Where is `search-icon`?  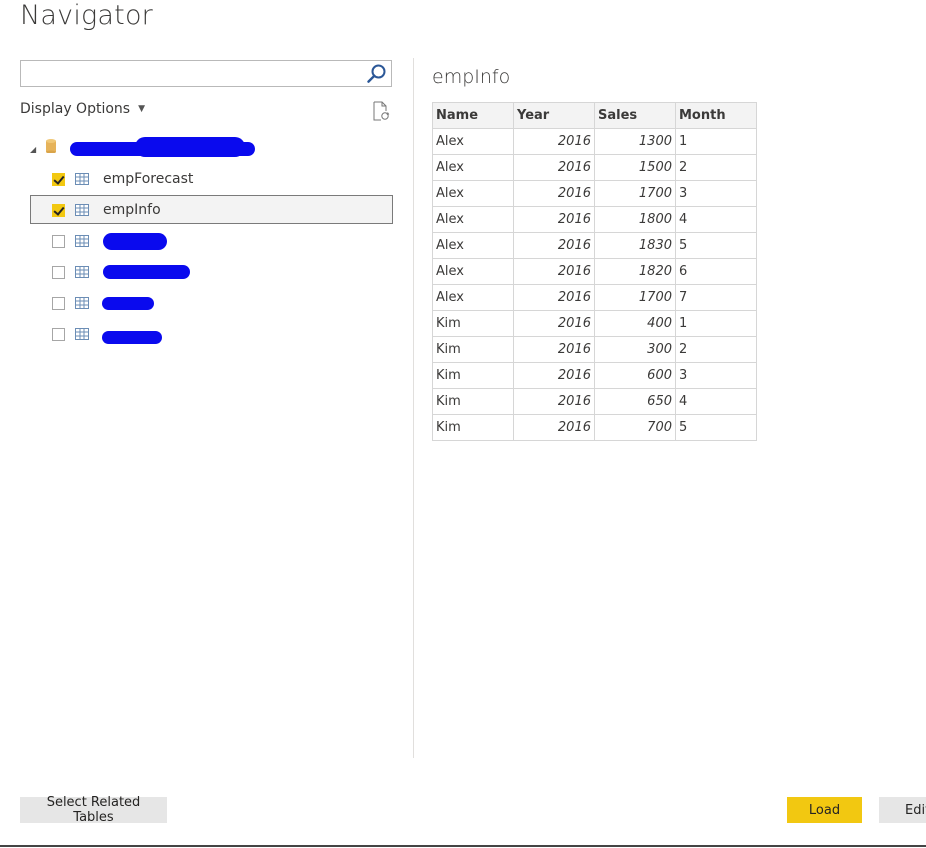
search-icon is located at coordinates (377, 74).